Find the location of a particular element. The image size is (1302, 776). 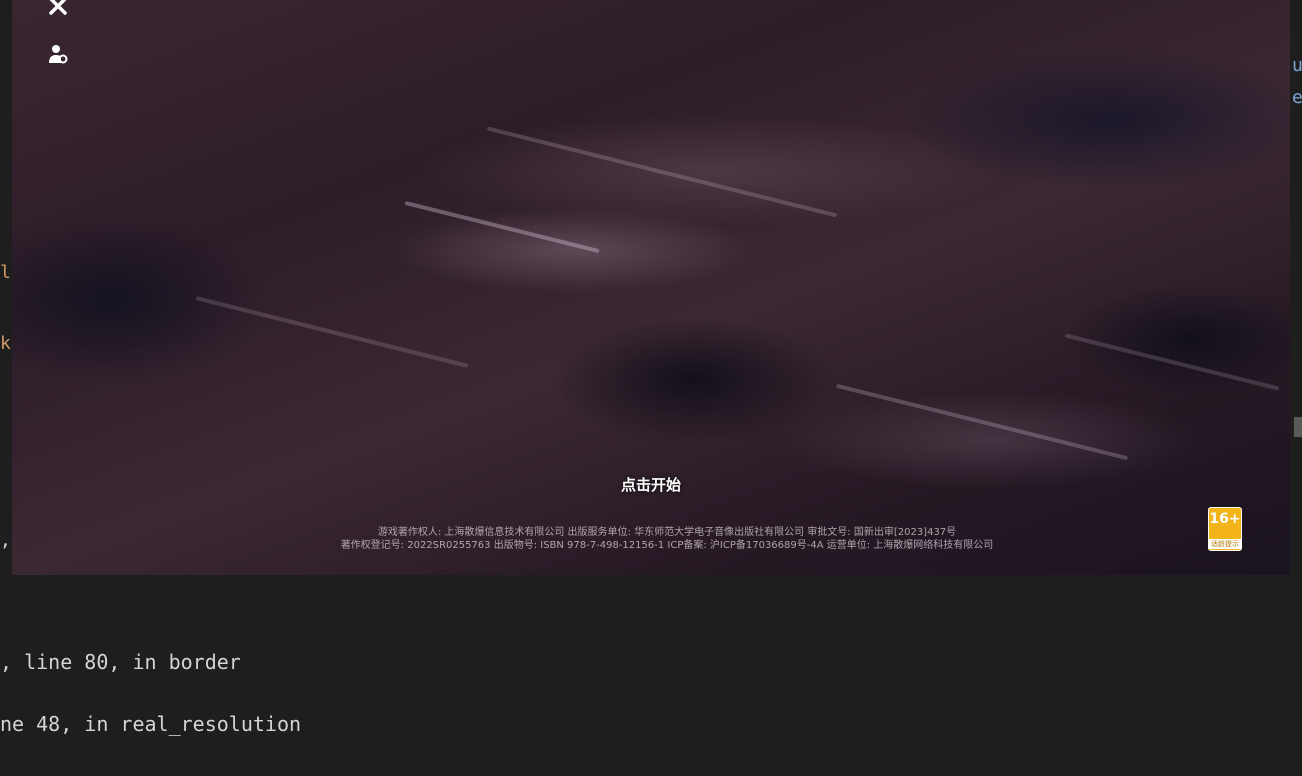

editor-text-fragment: u is located at coordinates (1297, 65).